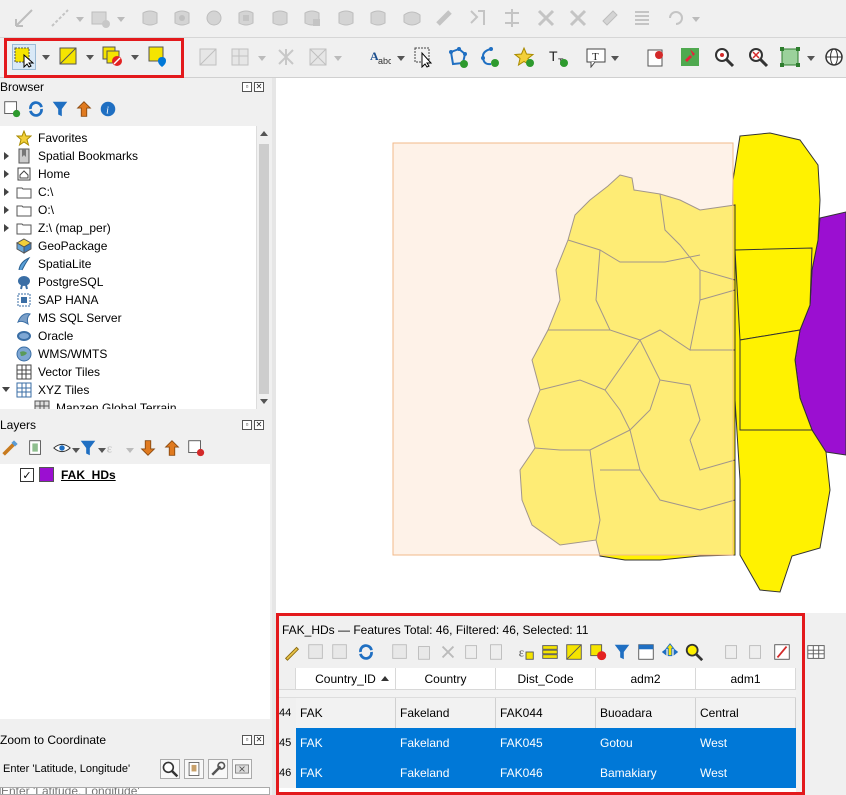  Describe the element at coordinates (546, 18) in the screenshot. I see `rotate-point-icon` at that location.